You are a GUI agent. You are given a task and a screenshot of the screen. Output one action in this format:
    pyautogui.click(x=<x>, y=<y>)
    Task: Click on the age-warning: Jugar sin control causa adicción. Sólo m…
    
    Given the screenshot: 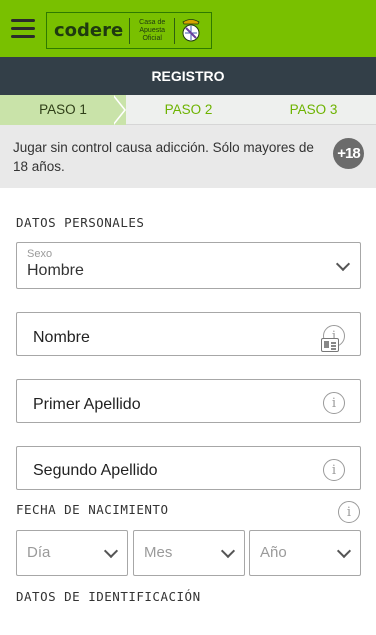 What is the action you would take?
    pyautogui.click(x=188, y=156)
    